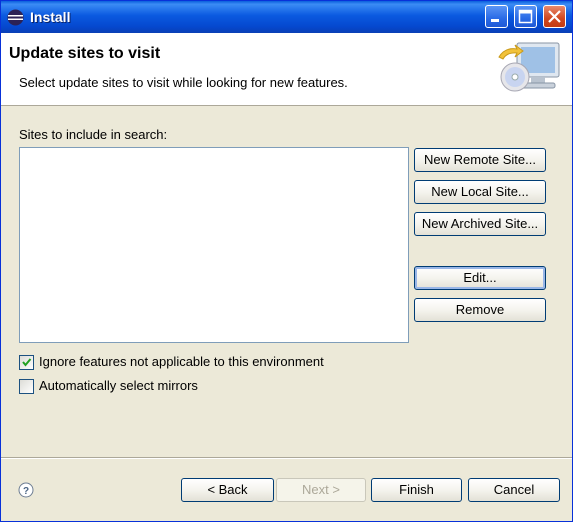 The width and height of the screenshot is (573, 522). Describe the element at coordinates (15, 17) in the screenshot. I see `eclipse-icon` at that location.